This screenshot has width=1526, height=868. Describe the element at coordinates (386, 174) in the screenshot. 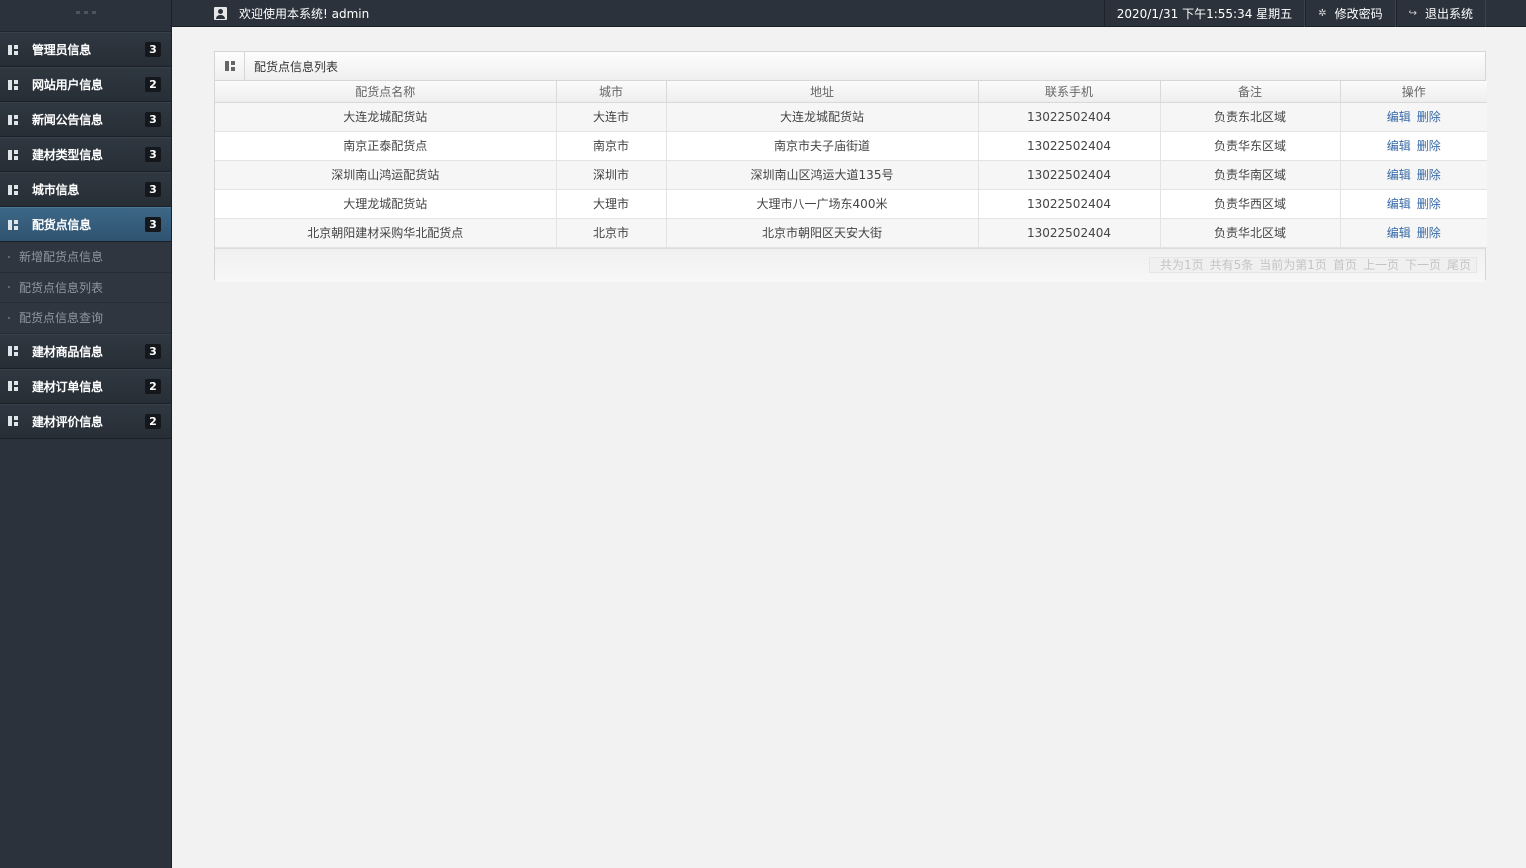

I see `cell-name: 深圳南山鸿运配货站` at that location.